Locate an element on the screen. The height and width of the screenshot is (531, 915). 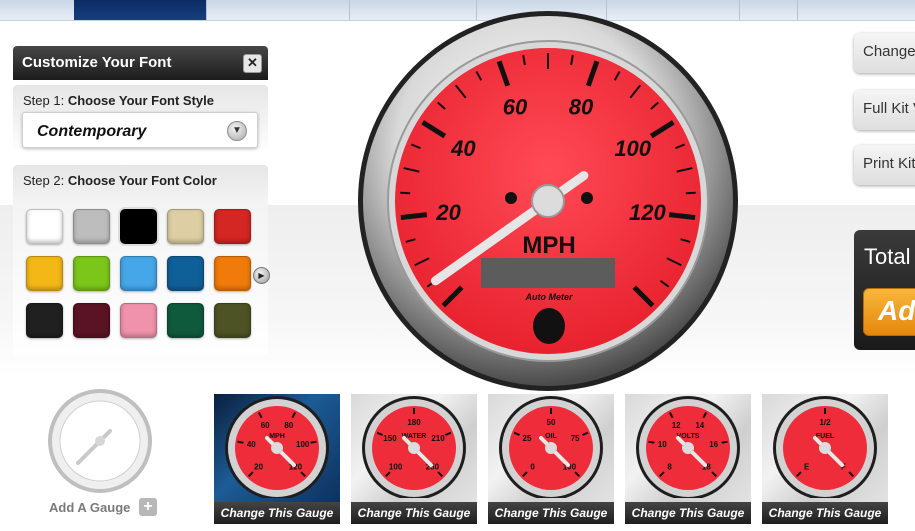
indicator-light-right is located at coordinates (587, 198).